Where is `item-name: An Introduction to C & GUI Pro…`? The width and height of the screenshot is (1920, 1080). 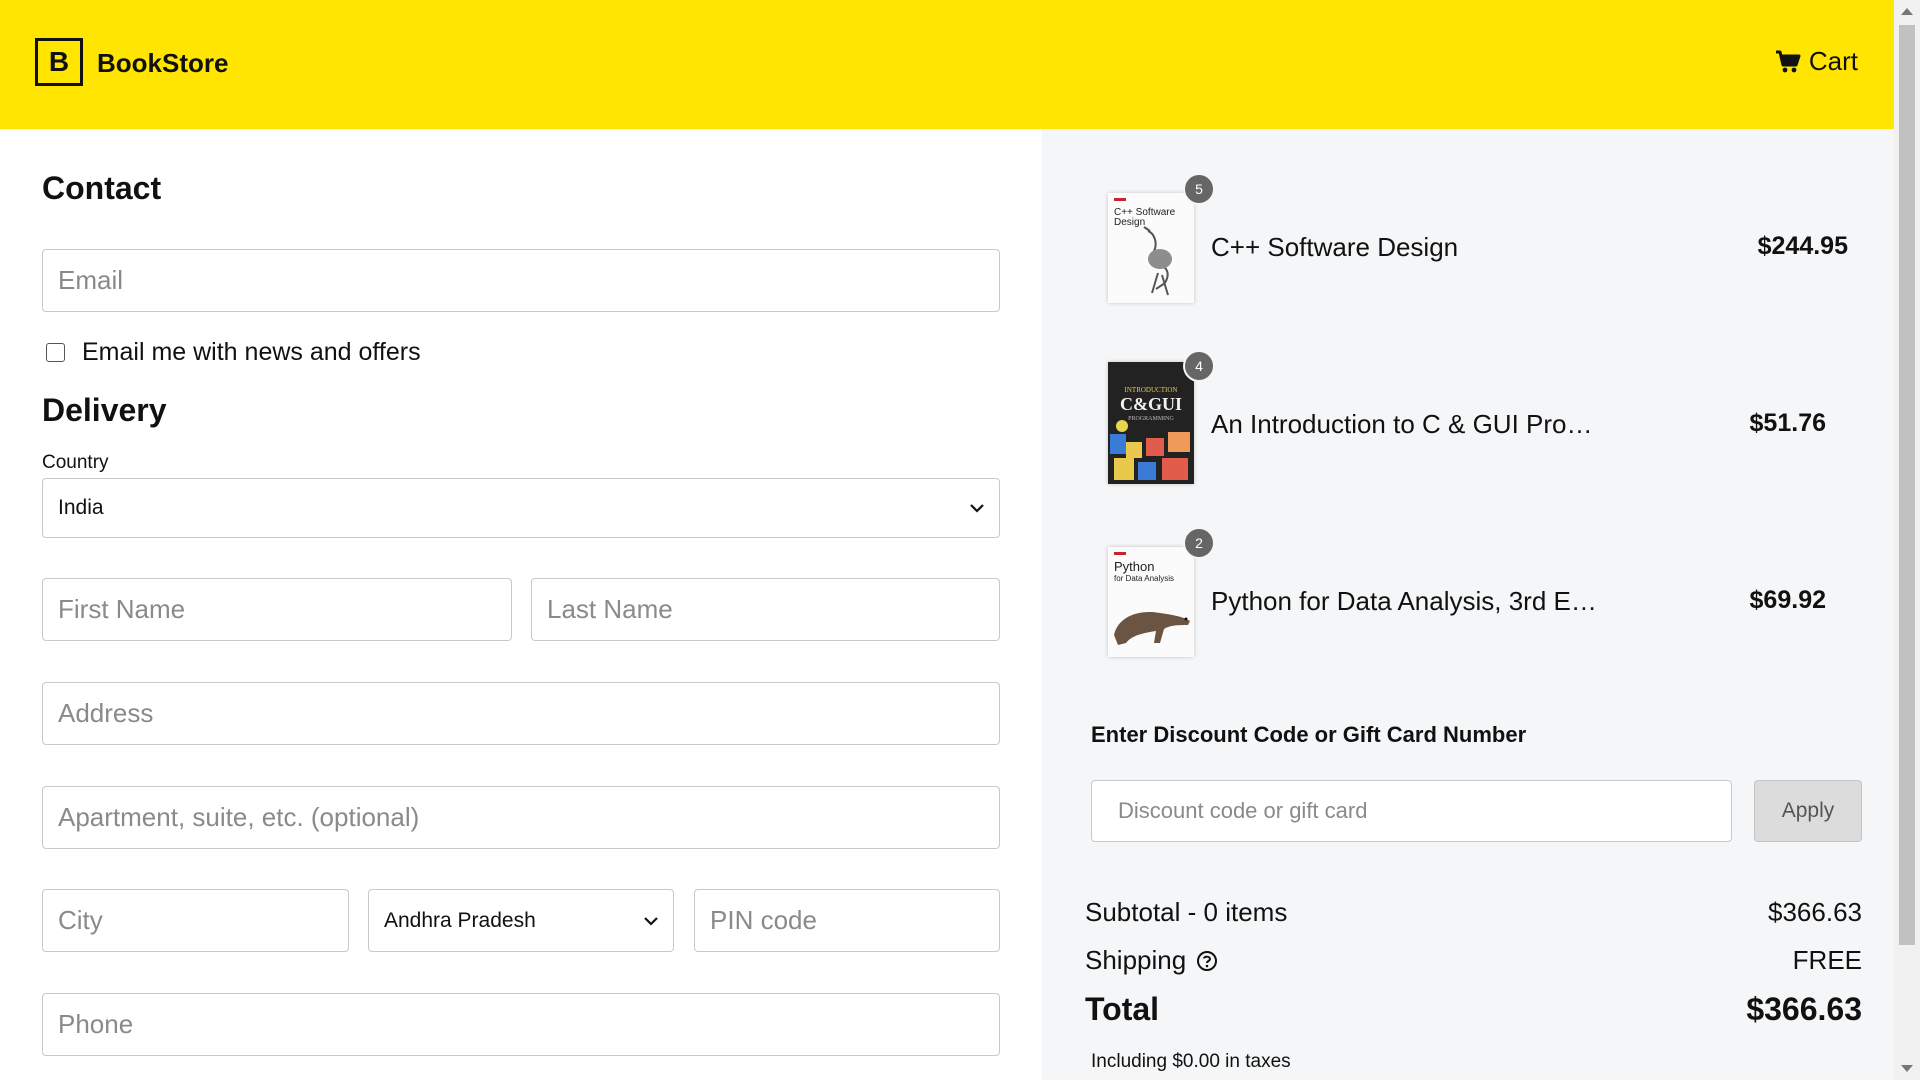
item-name: An Introduction to C & GUI Pro… is located at coordinates (1402, 424).